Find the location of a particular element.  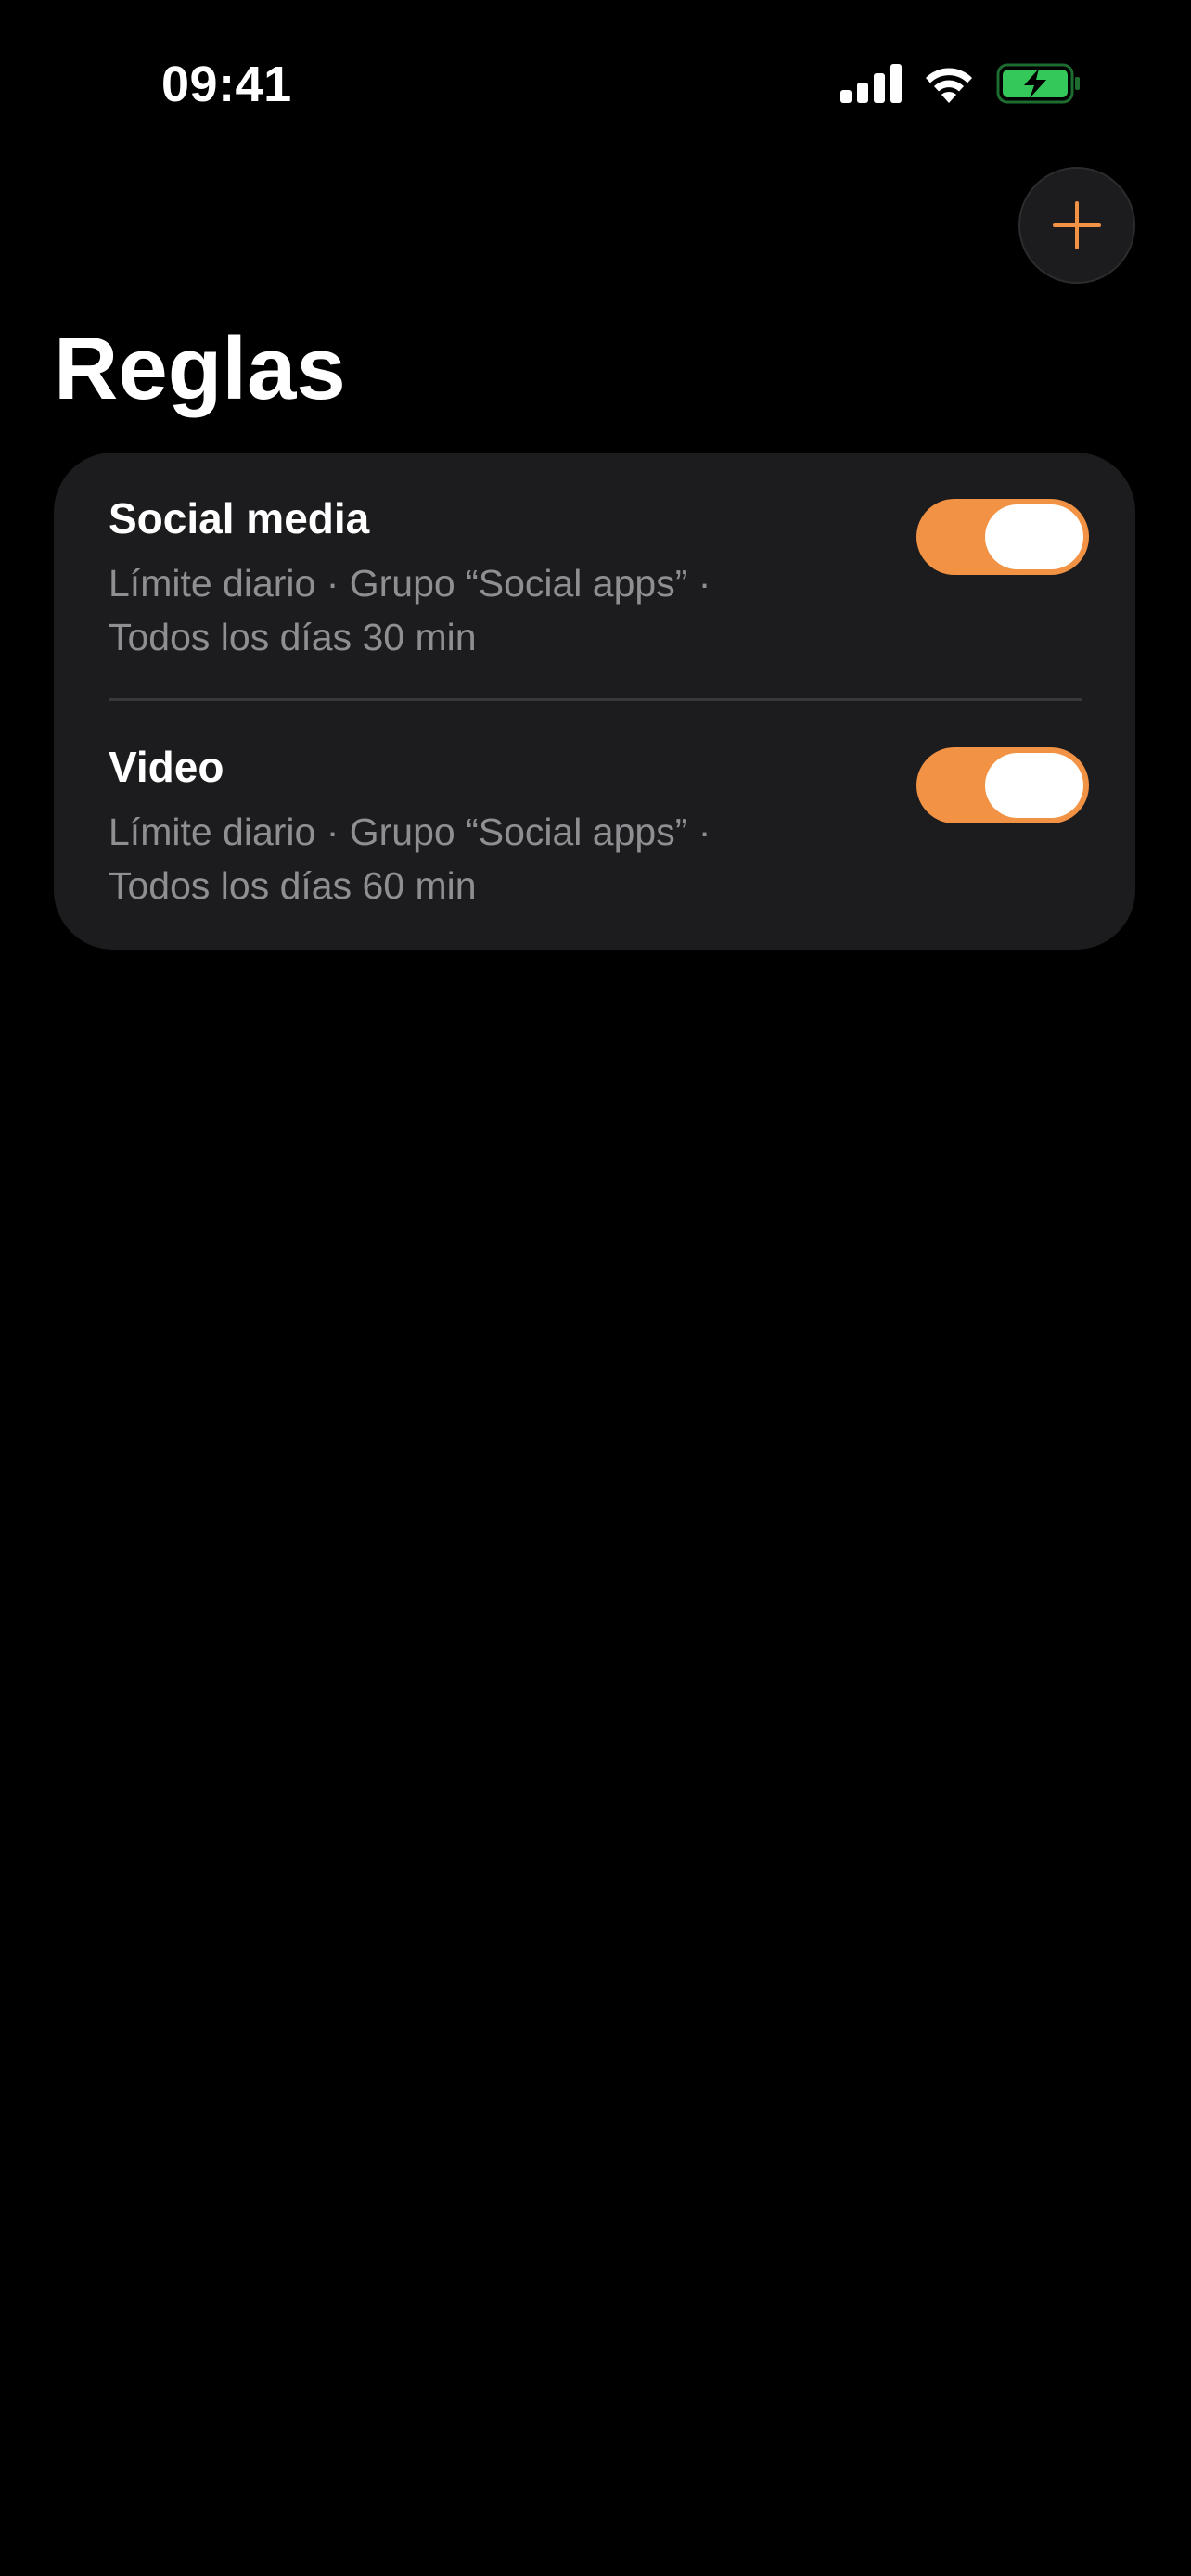

add-rule-button is located at coordinates (1076, 226).